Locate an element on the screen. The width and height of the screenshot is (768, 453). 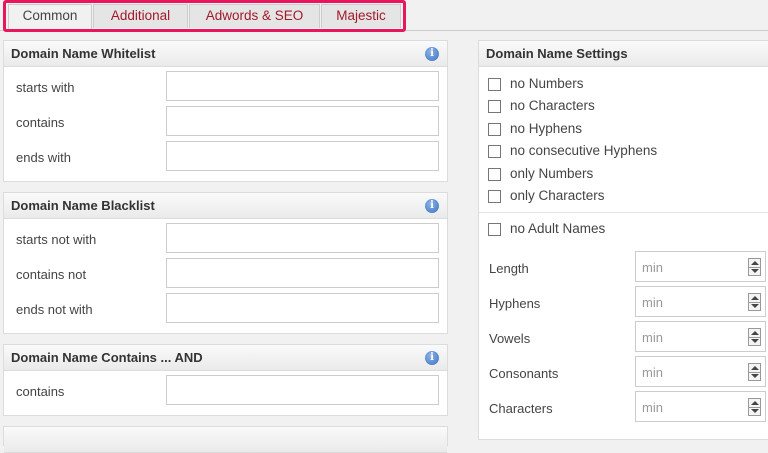
consonants-row: Consonants min is located at coordinates (623, 371).